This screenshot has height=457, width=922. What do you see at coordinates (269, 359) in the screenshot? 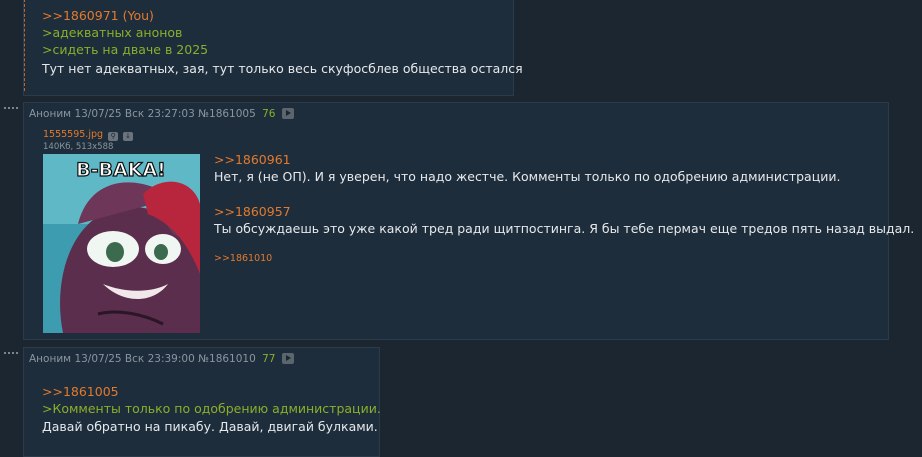
I see `post-count: 77` at bounding box center [269, 359].